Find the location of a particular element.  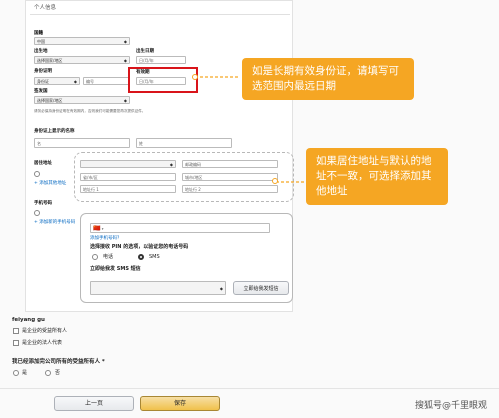

owner-name: feiyang gu is located at coordinates (28, 320).